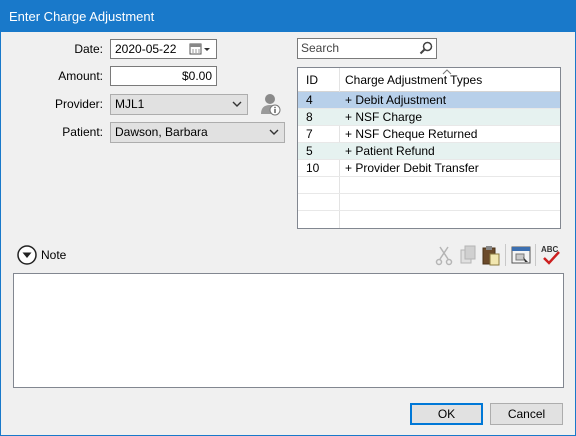 The height and width of the screenshot is (436, 576). I want to click on table-row: 5 + Patient Refund, so click(429, 151).